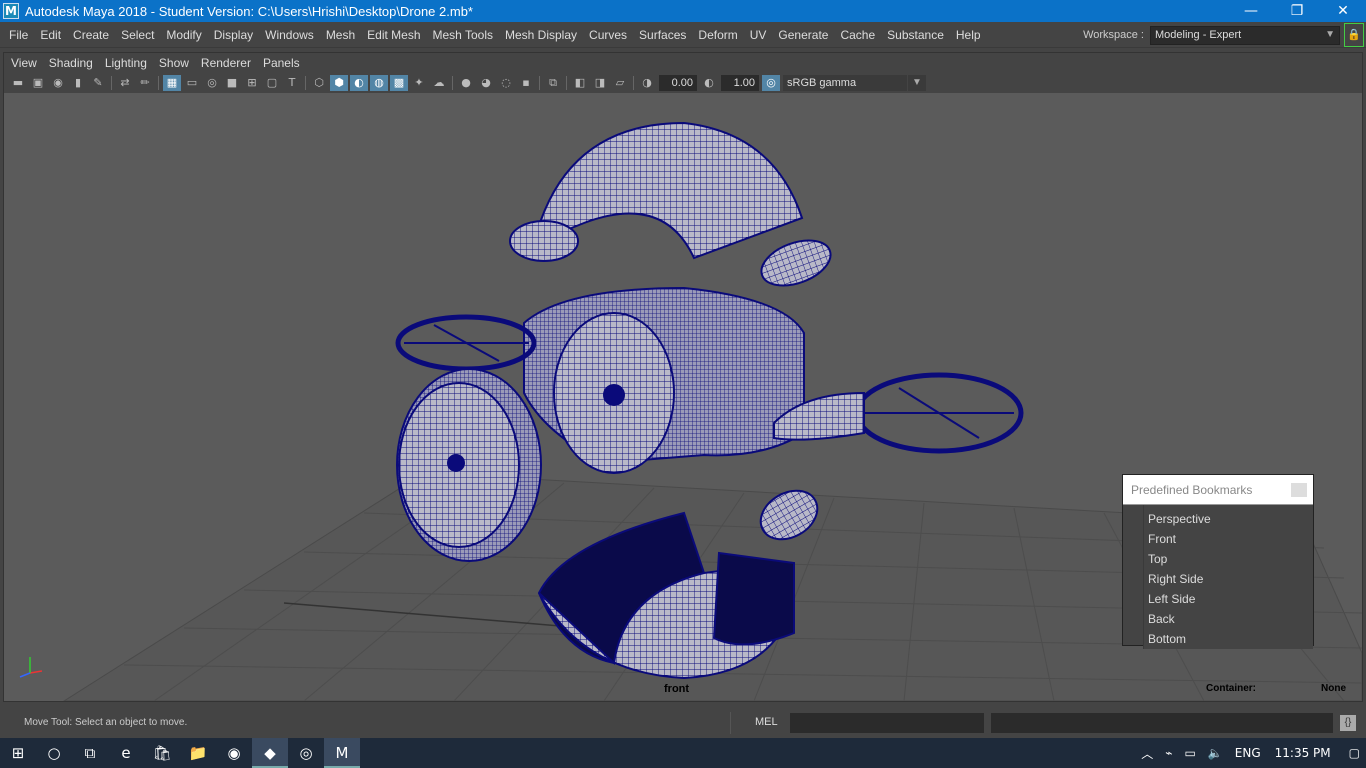 The width and height of the screenshot is (1366, 768). What do you see at coordinates (580, 83) in the screenshot?
I see `xray-icon: ◧` at bounding box center [580, 83].